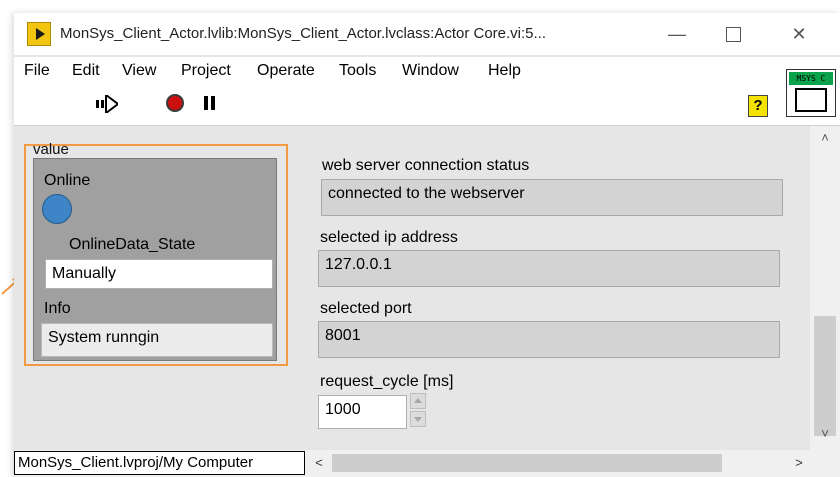  I want to click on online-state-field: Manually, so click(159, 274).